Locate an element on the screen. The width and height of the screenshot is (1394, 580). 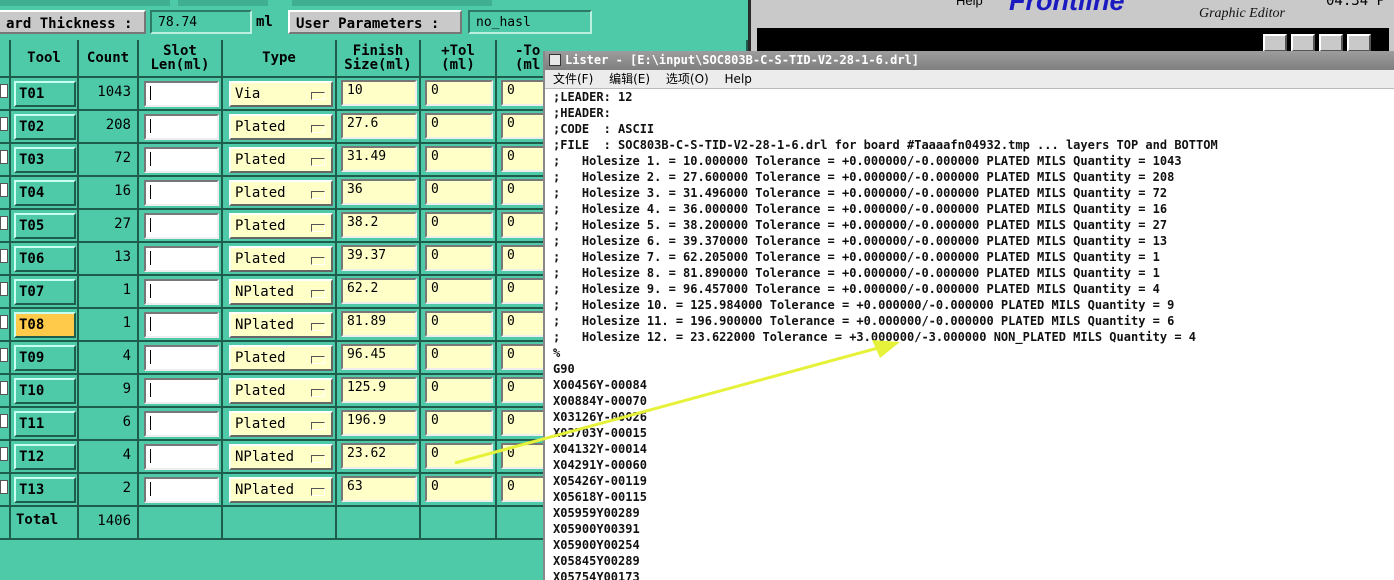
tool-button: T04 is located at coordinates (45, 193).